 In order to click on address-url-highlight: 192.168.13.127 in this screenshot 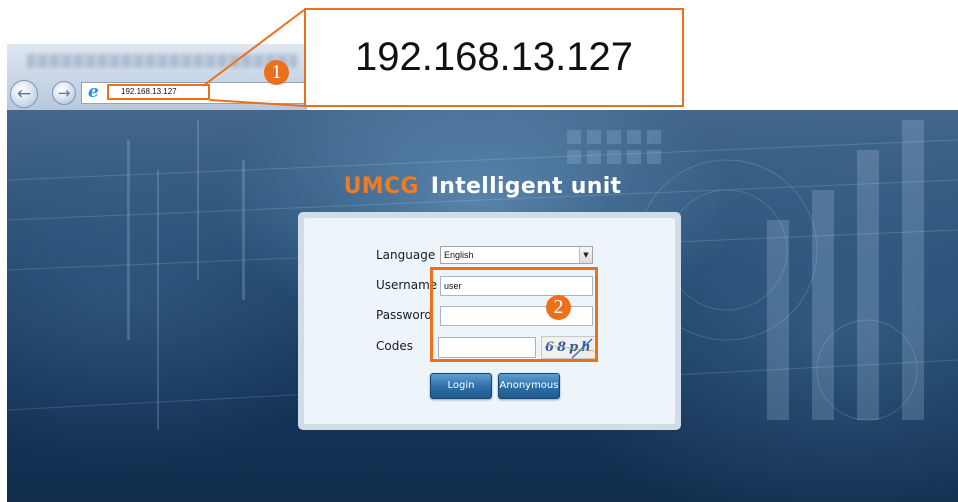, I will do `click(158, 92)`.